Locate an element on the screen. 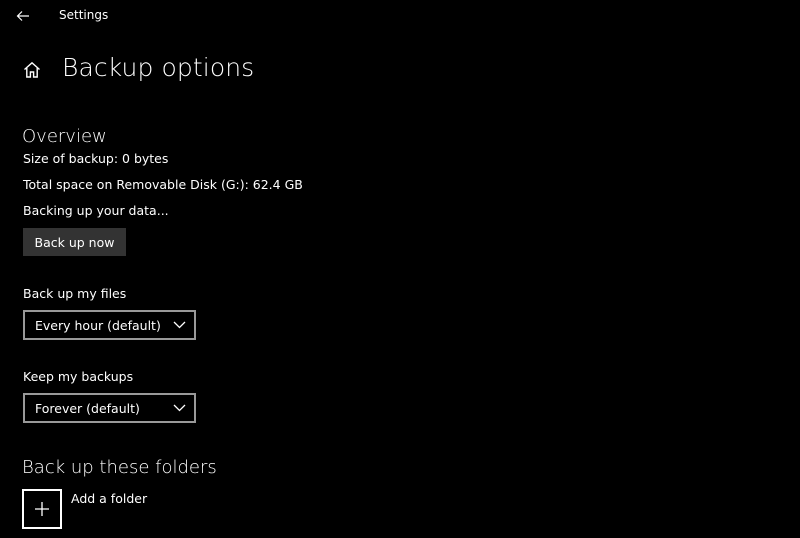 This screenshot has width=800, height=538. plus-icon is located at coordinates (42, 509).